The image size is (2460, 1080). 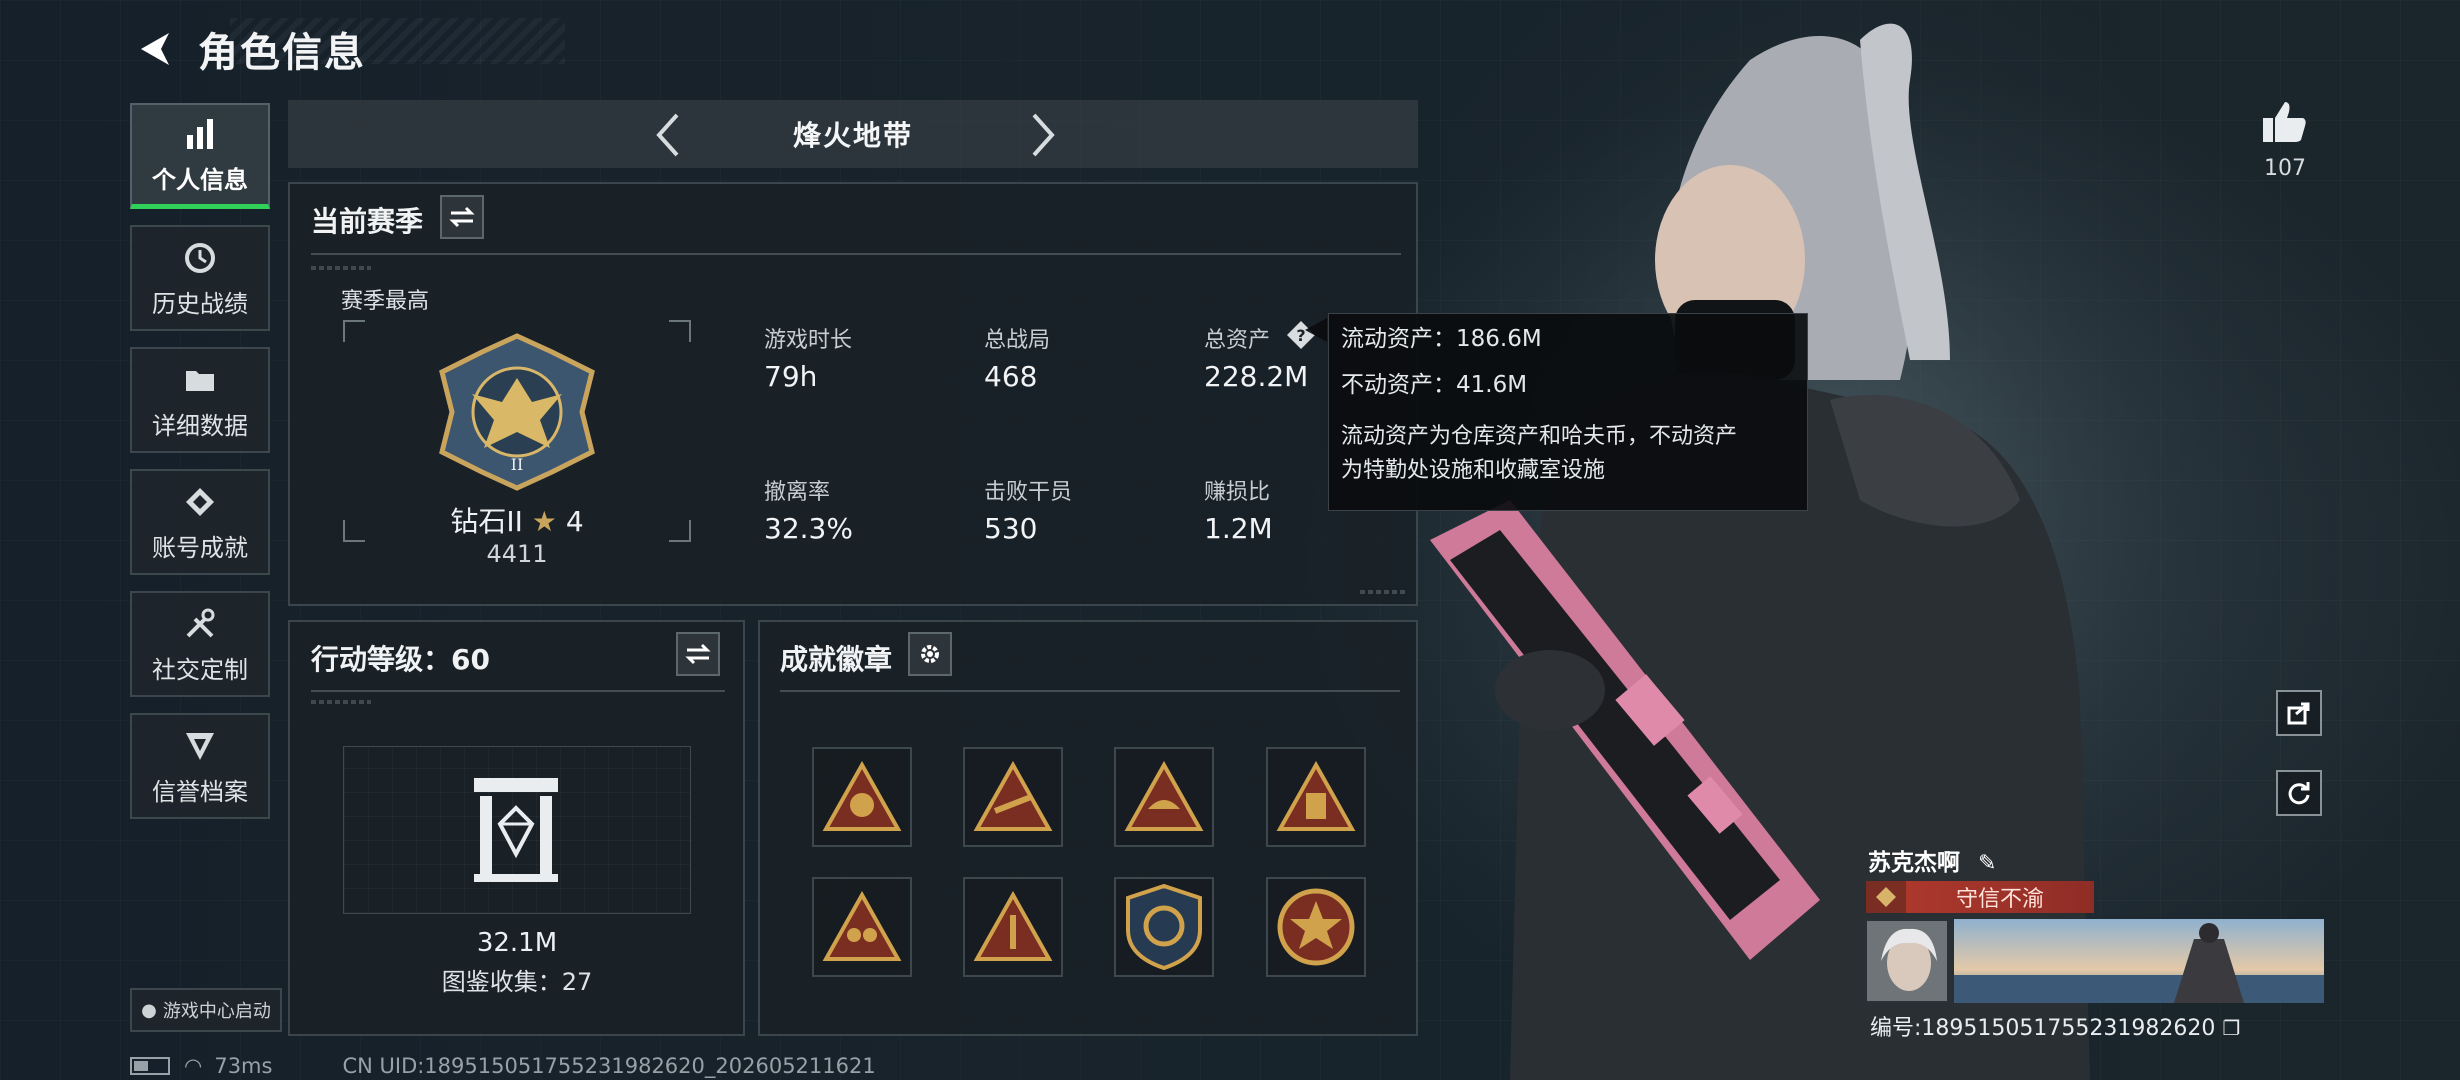 I want to click on swap-level-button, so click(x=698, y=654).